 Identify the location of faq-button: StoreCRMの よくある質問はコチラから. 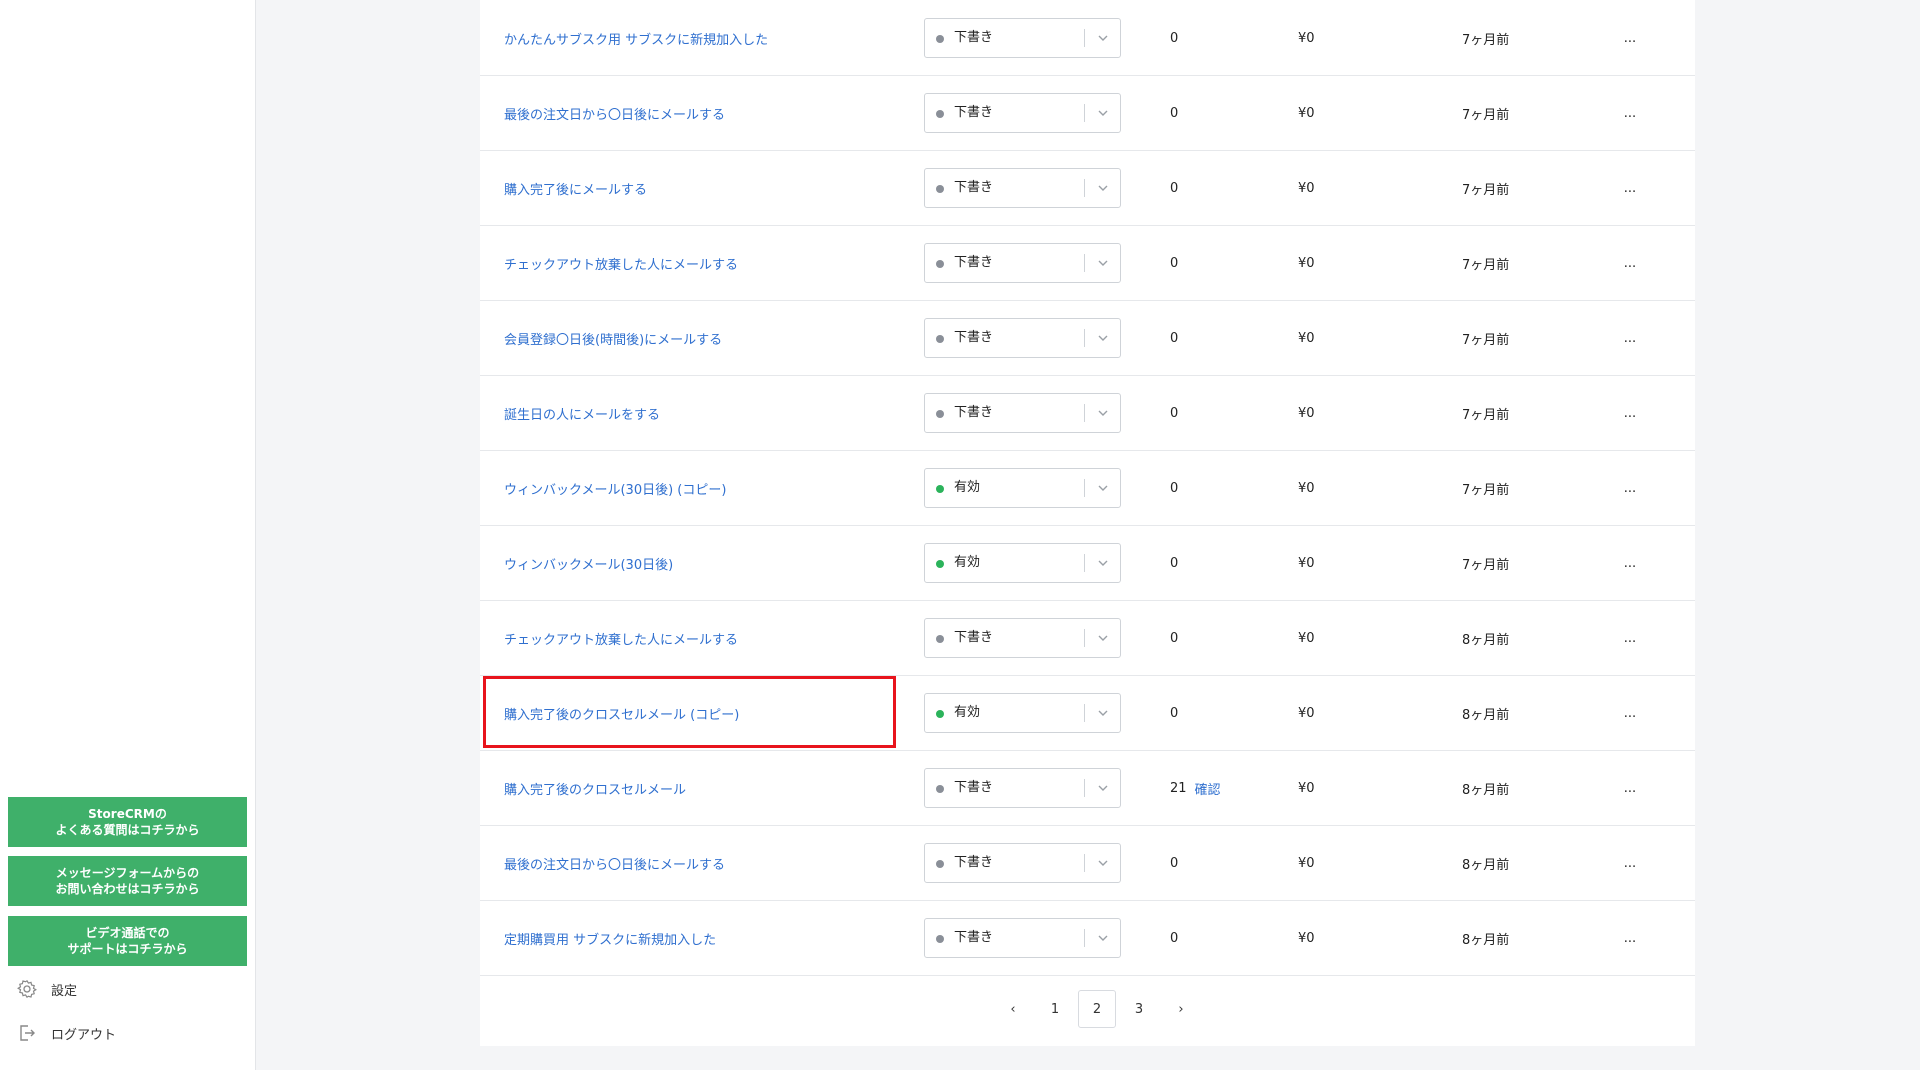
(127, 822).